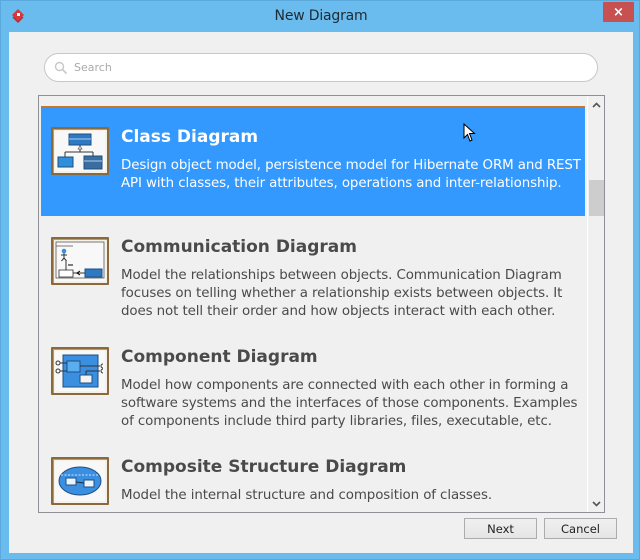  What do you see at coordinates (500, 528) in the screenshot?
I see `next-button: Next` at bounding box center [500, 528].